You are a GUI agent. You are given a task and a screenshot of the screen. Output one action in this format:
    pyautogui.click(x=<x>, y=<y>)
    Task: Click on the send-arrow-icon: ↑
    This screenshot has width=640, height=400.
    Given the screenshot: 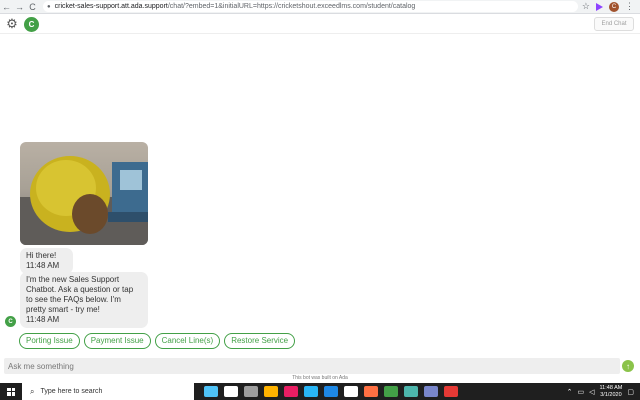 What is the action you would take?
    pyautogui.click(x=628, y=366)
    